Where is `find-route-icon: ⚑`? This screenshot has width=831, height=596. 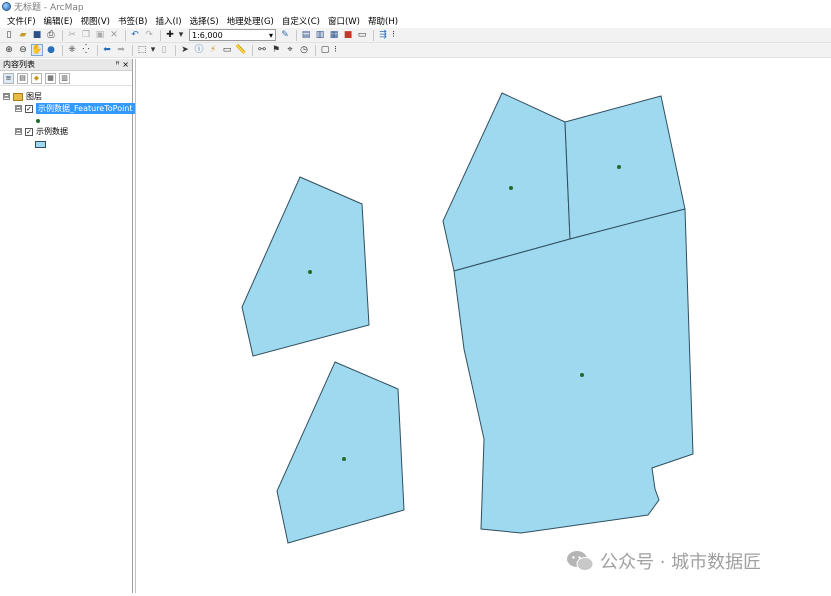
find-route-icon: ⚑ is located at coordinates (276, 50).